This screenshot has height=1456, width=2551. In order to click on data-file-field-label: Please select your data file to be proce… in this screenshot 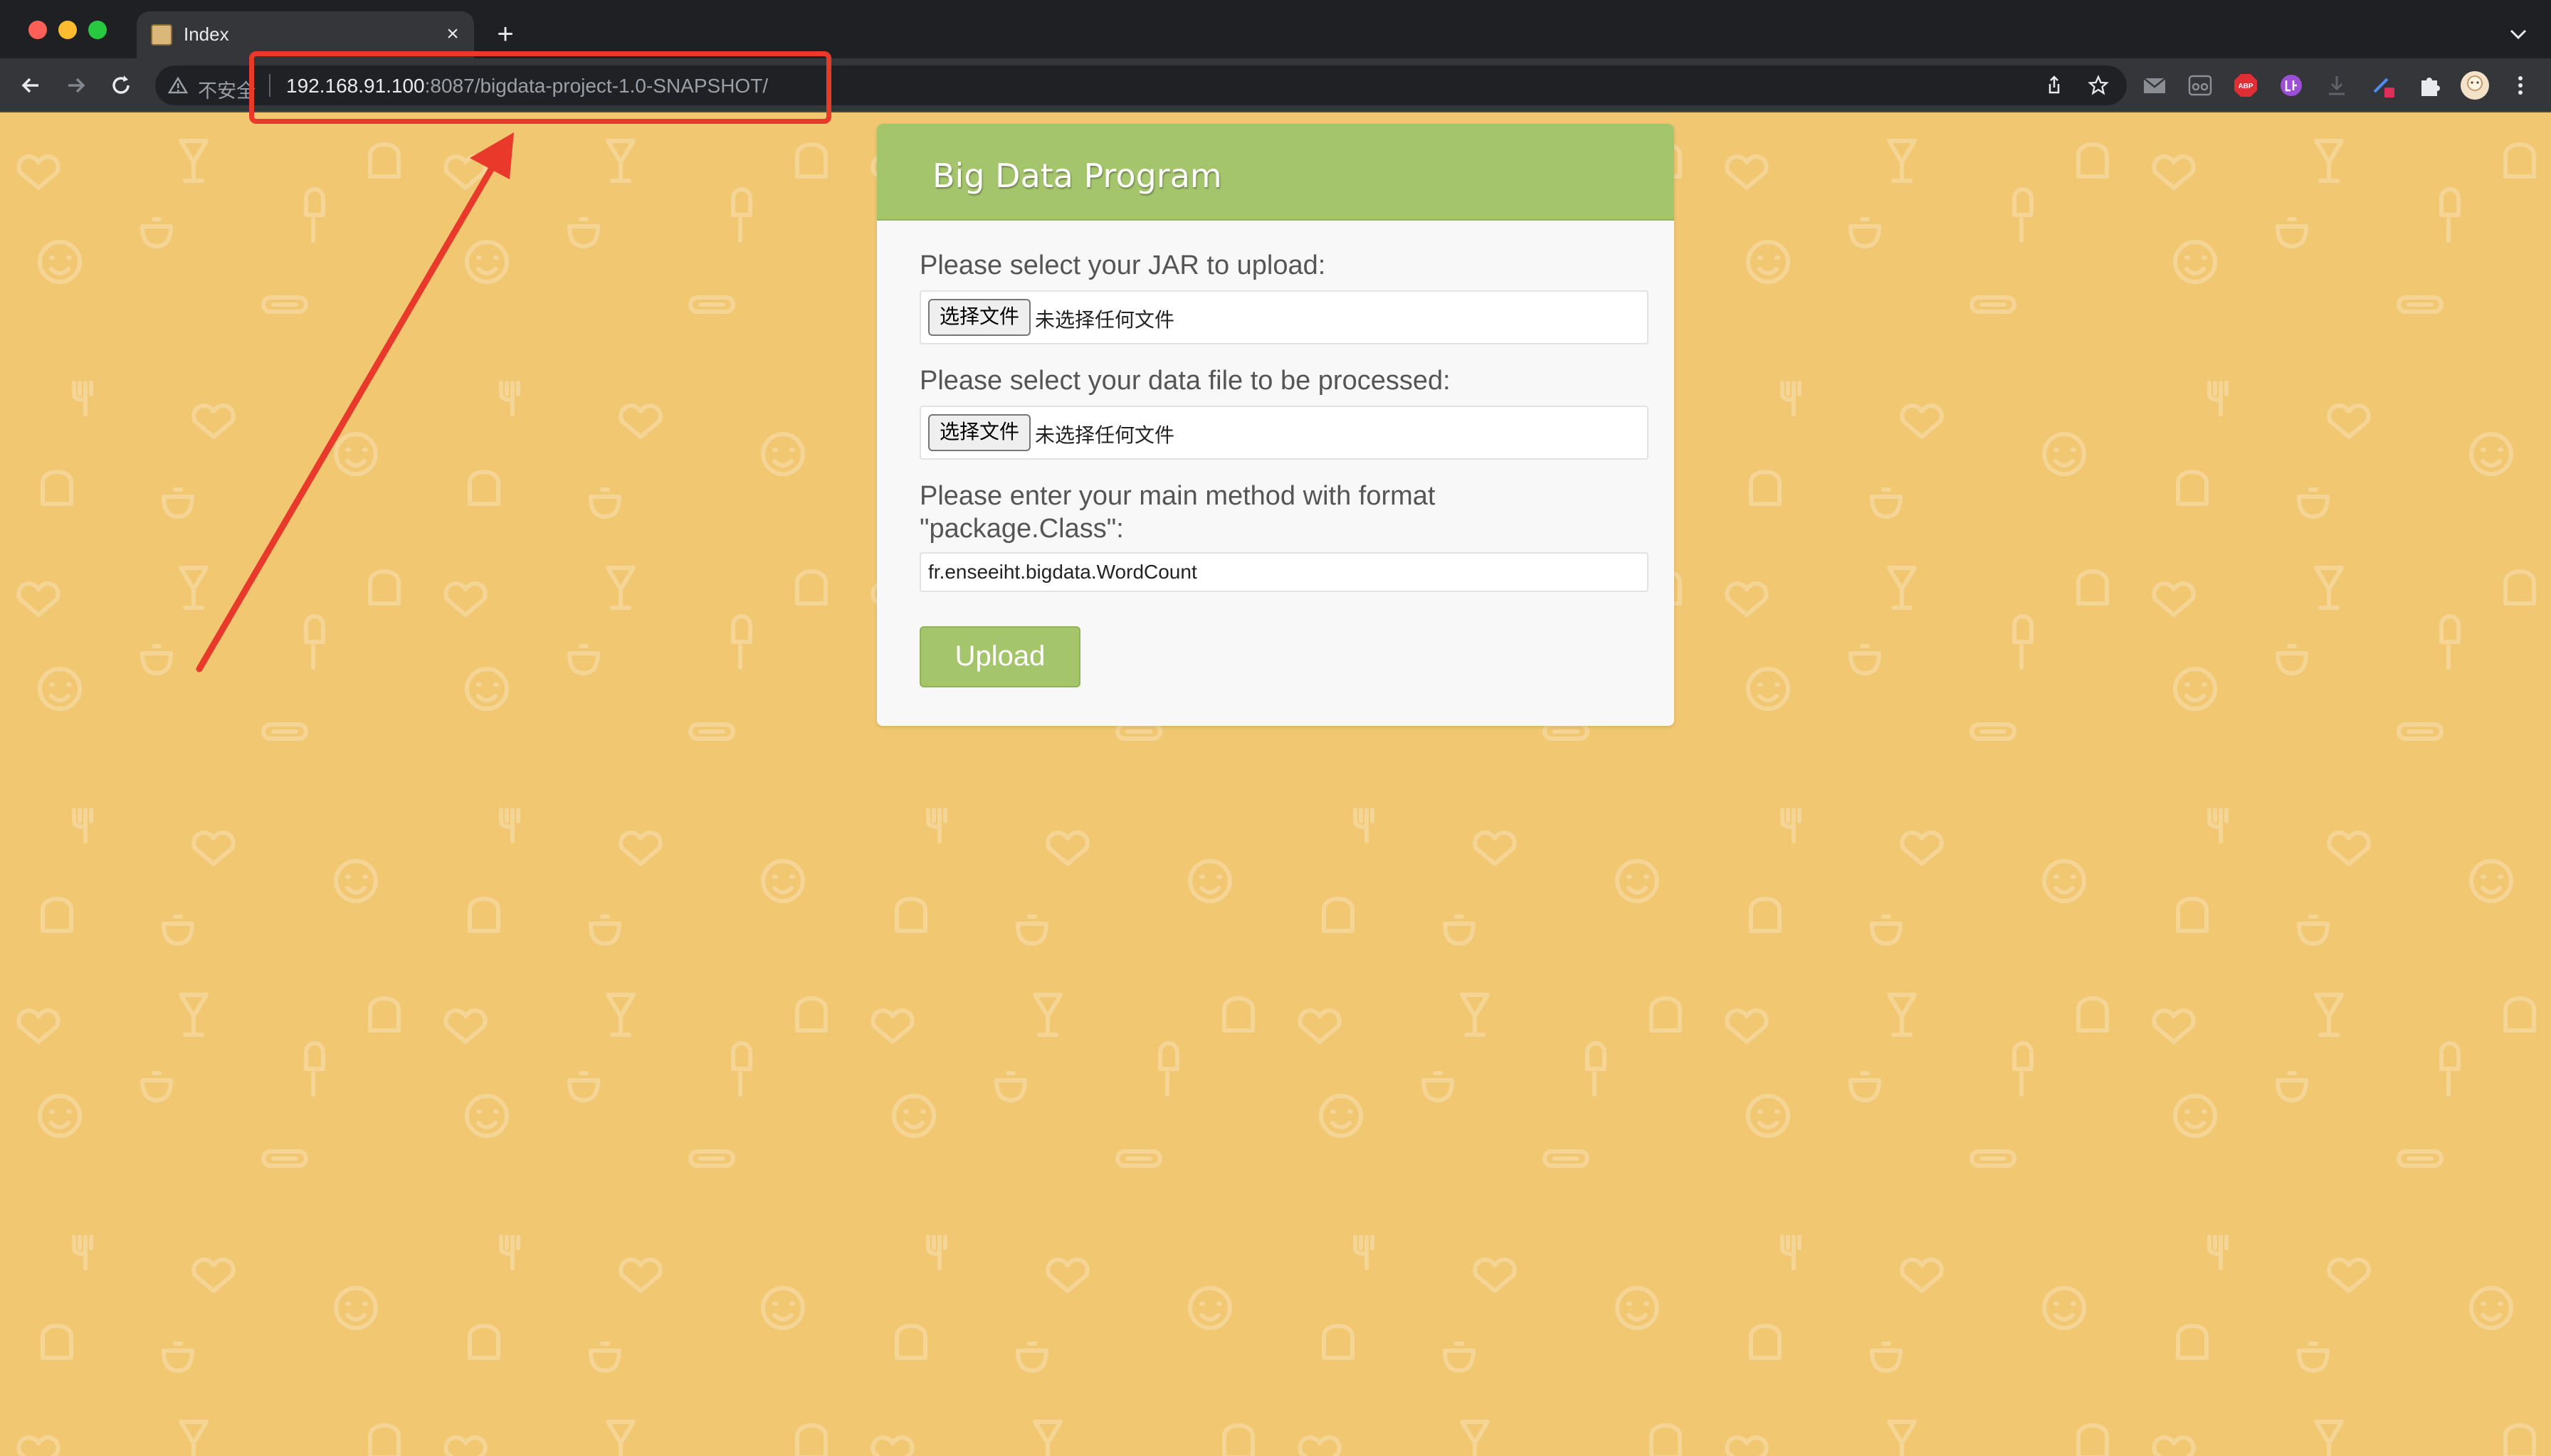, I will do `click(1186, 381)`.